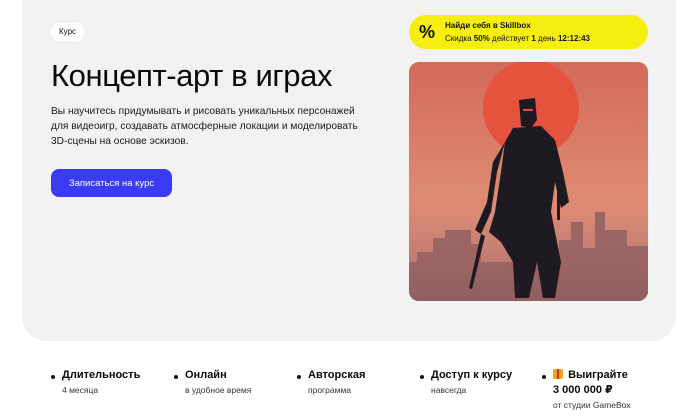 The height and width of the screenshot is (417, 700). What do you see at coordinates (330, 390) in the screenshot?
I see `feature-subtitle: программа` at bounding box center [330, 390].